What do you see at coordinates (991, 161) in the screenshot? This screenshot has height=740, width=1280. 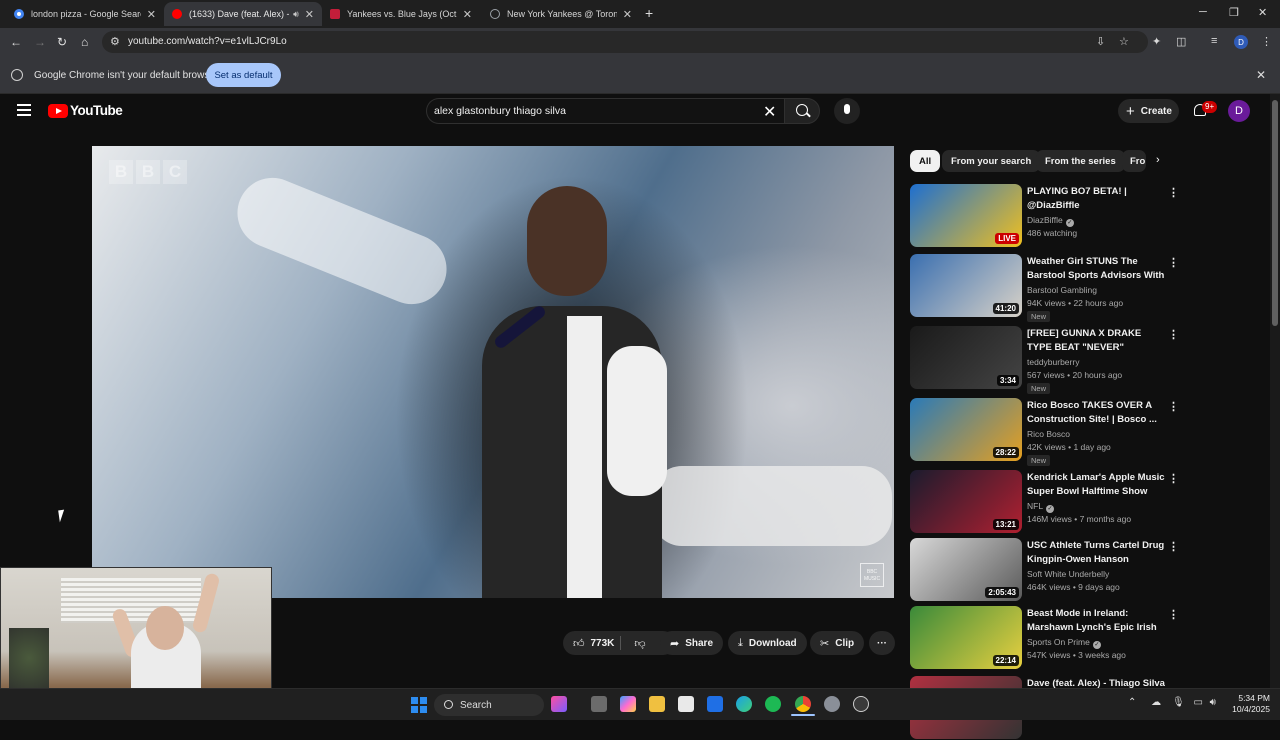 I see `chip-from-your-search: From your search` at bounding box center [991, 161].